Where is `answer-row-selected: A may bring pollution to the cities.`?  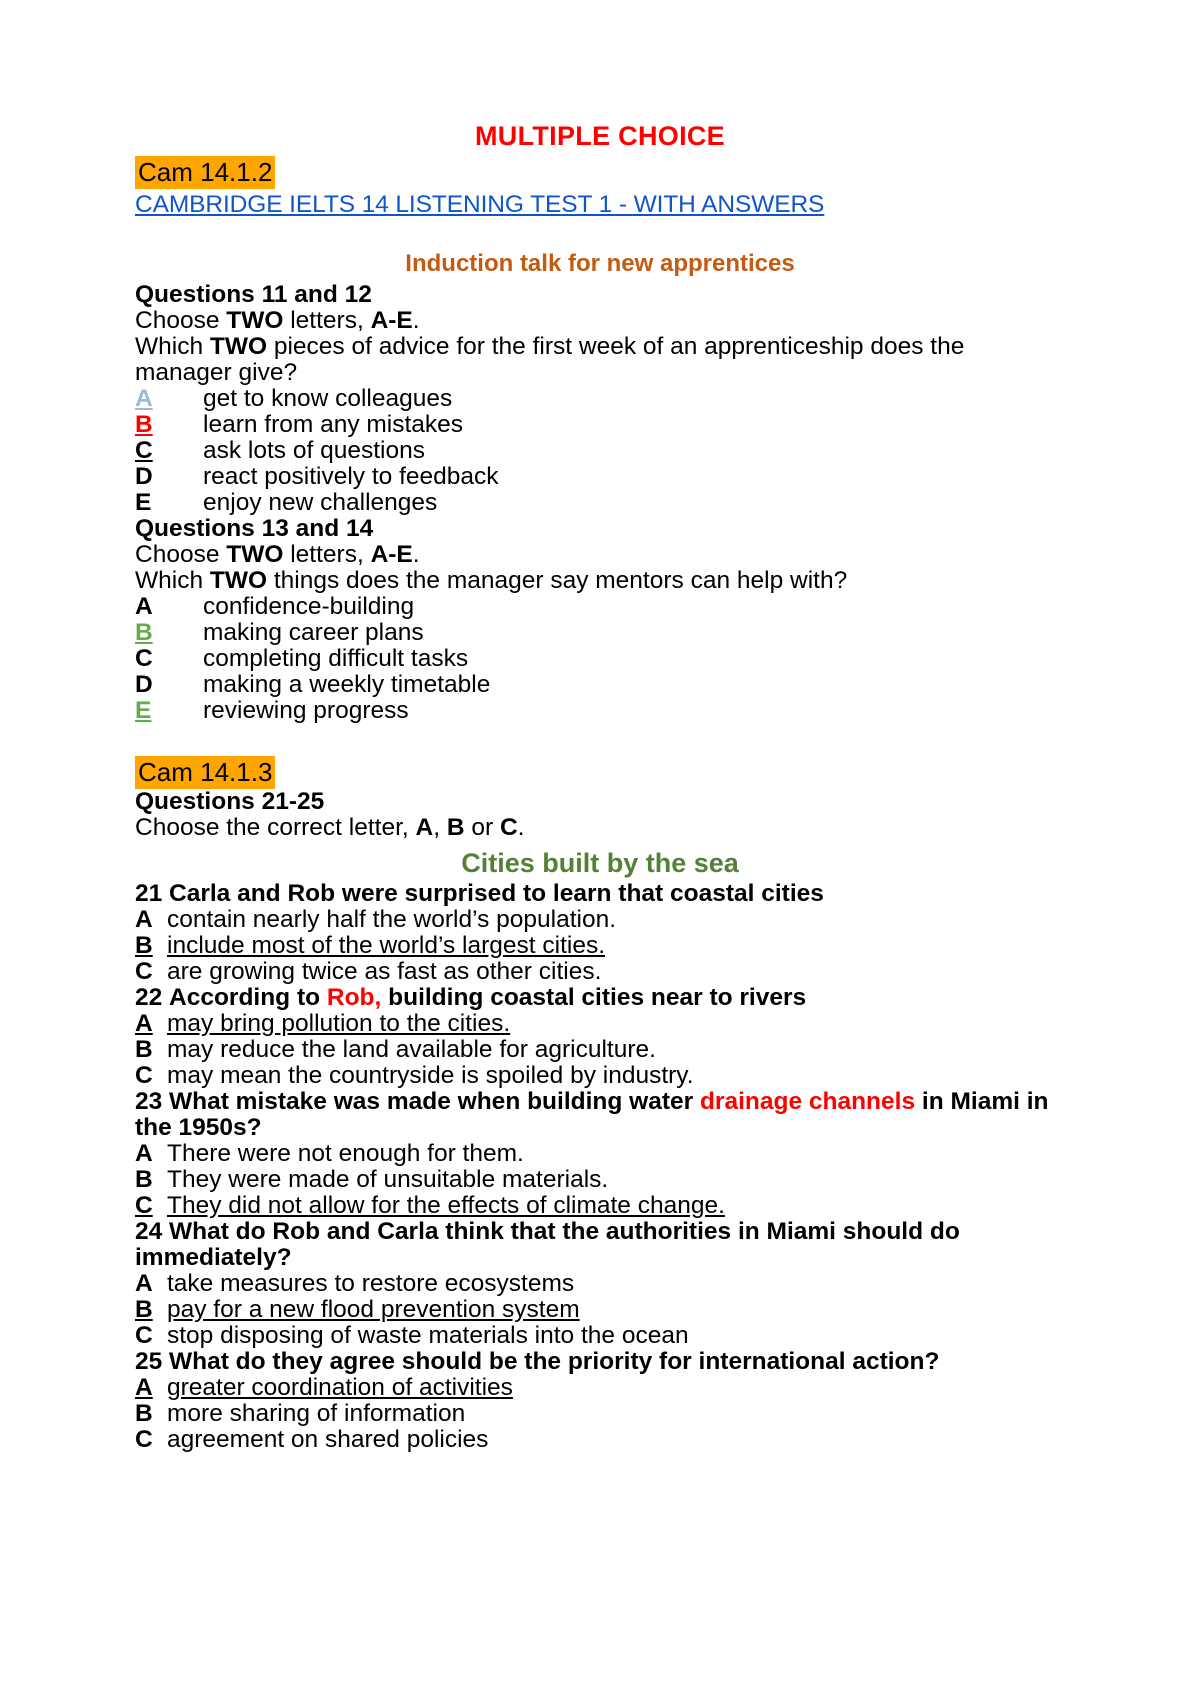 answer-row-selected: A may bring pollution to the cities. is located at coordinates (600, 1024).